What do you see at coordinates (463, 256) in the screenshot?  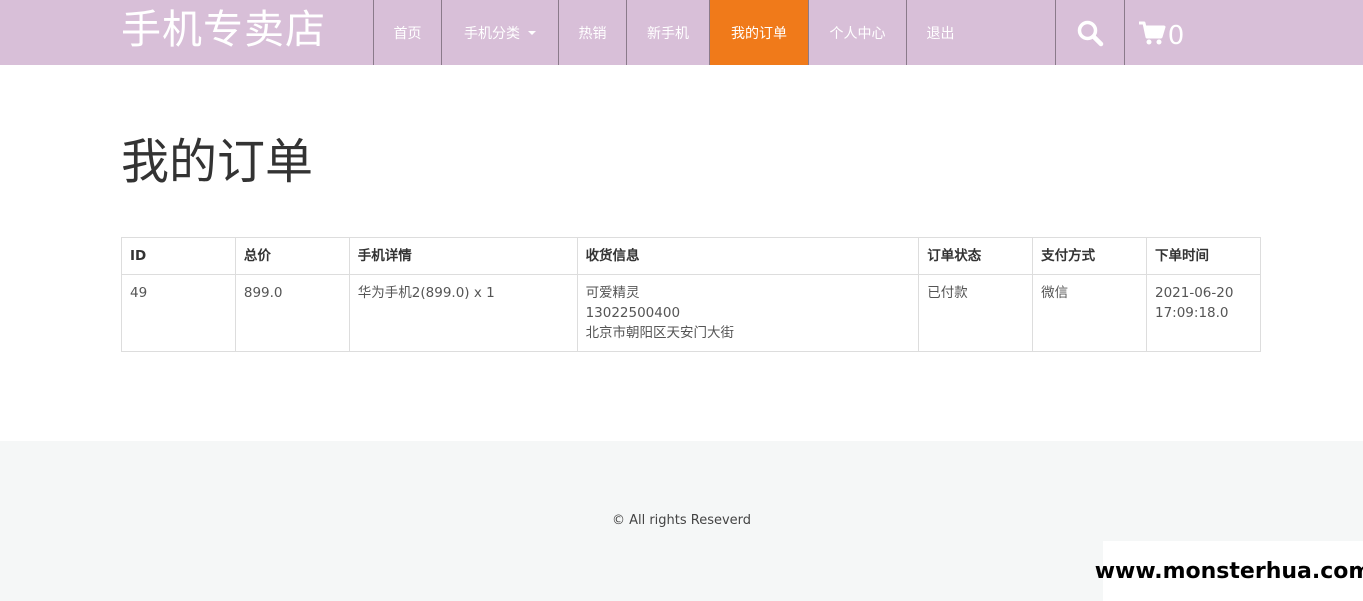 I see `col-details: 手机详情` at bounding box center [463, 256].